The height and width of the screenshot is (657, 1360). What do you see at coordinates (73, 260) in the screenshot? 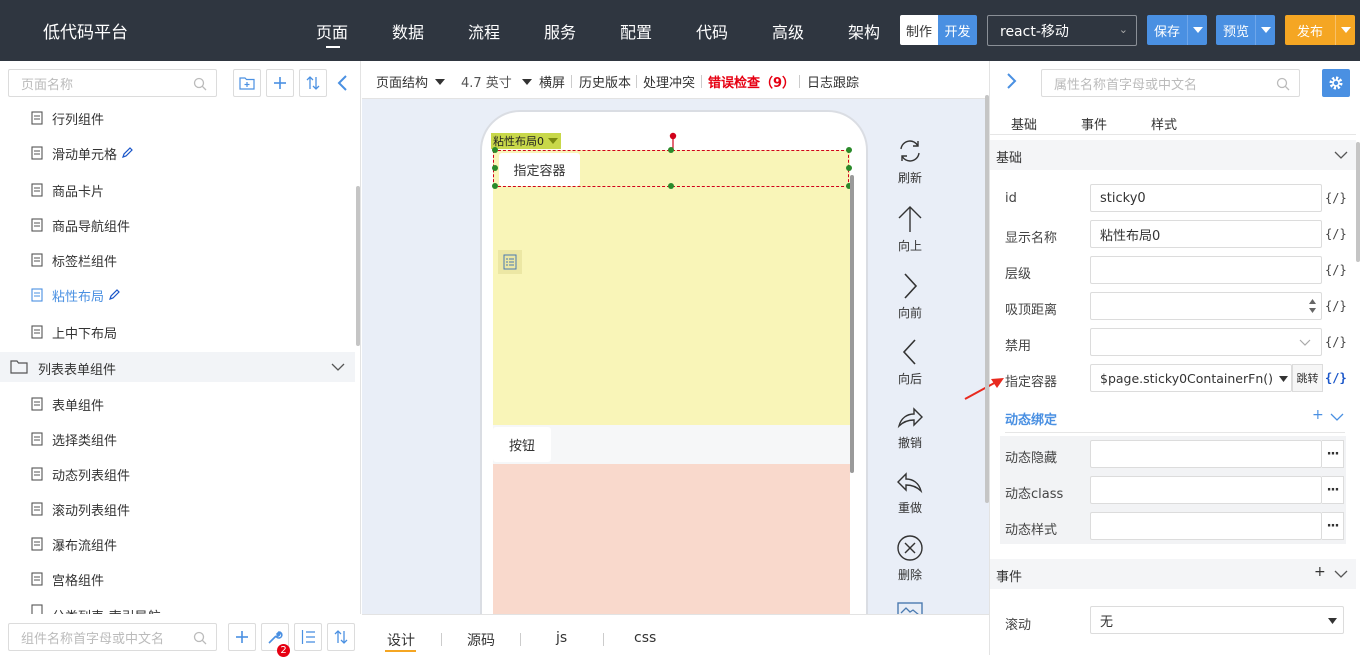
I see `tree-item-tabbar: 标签栏组件` at bounding box center [73, 260].